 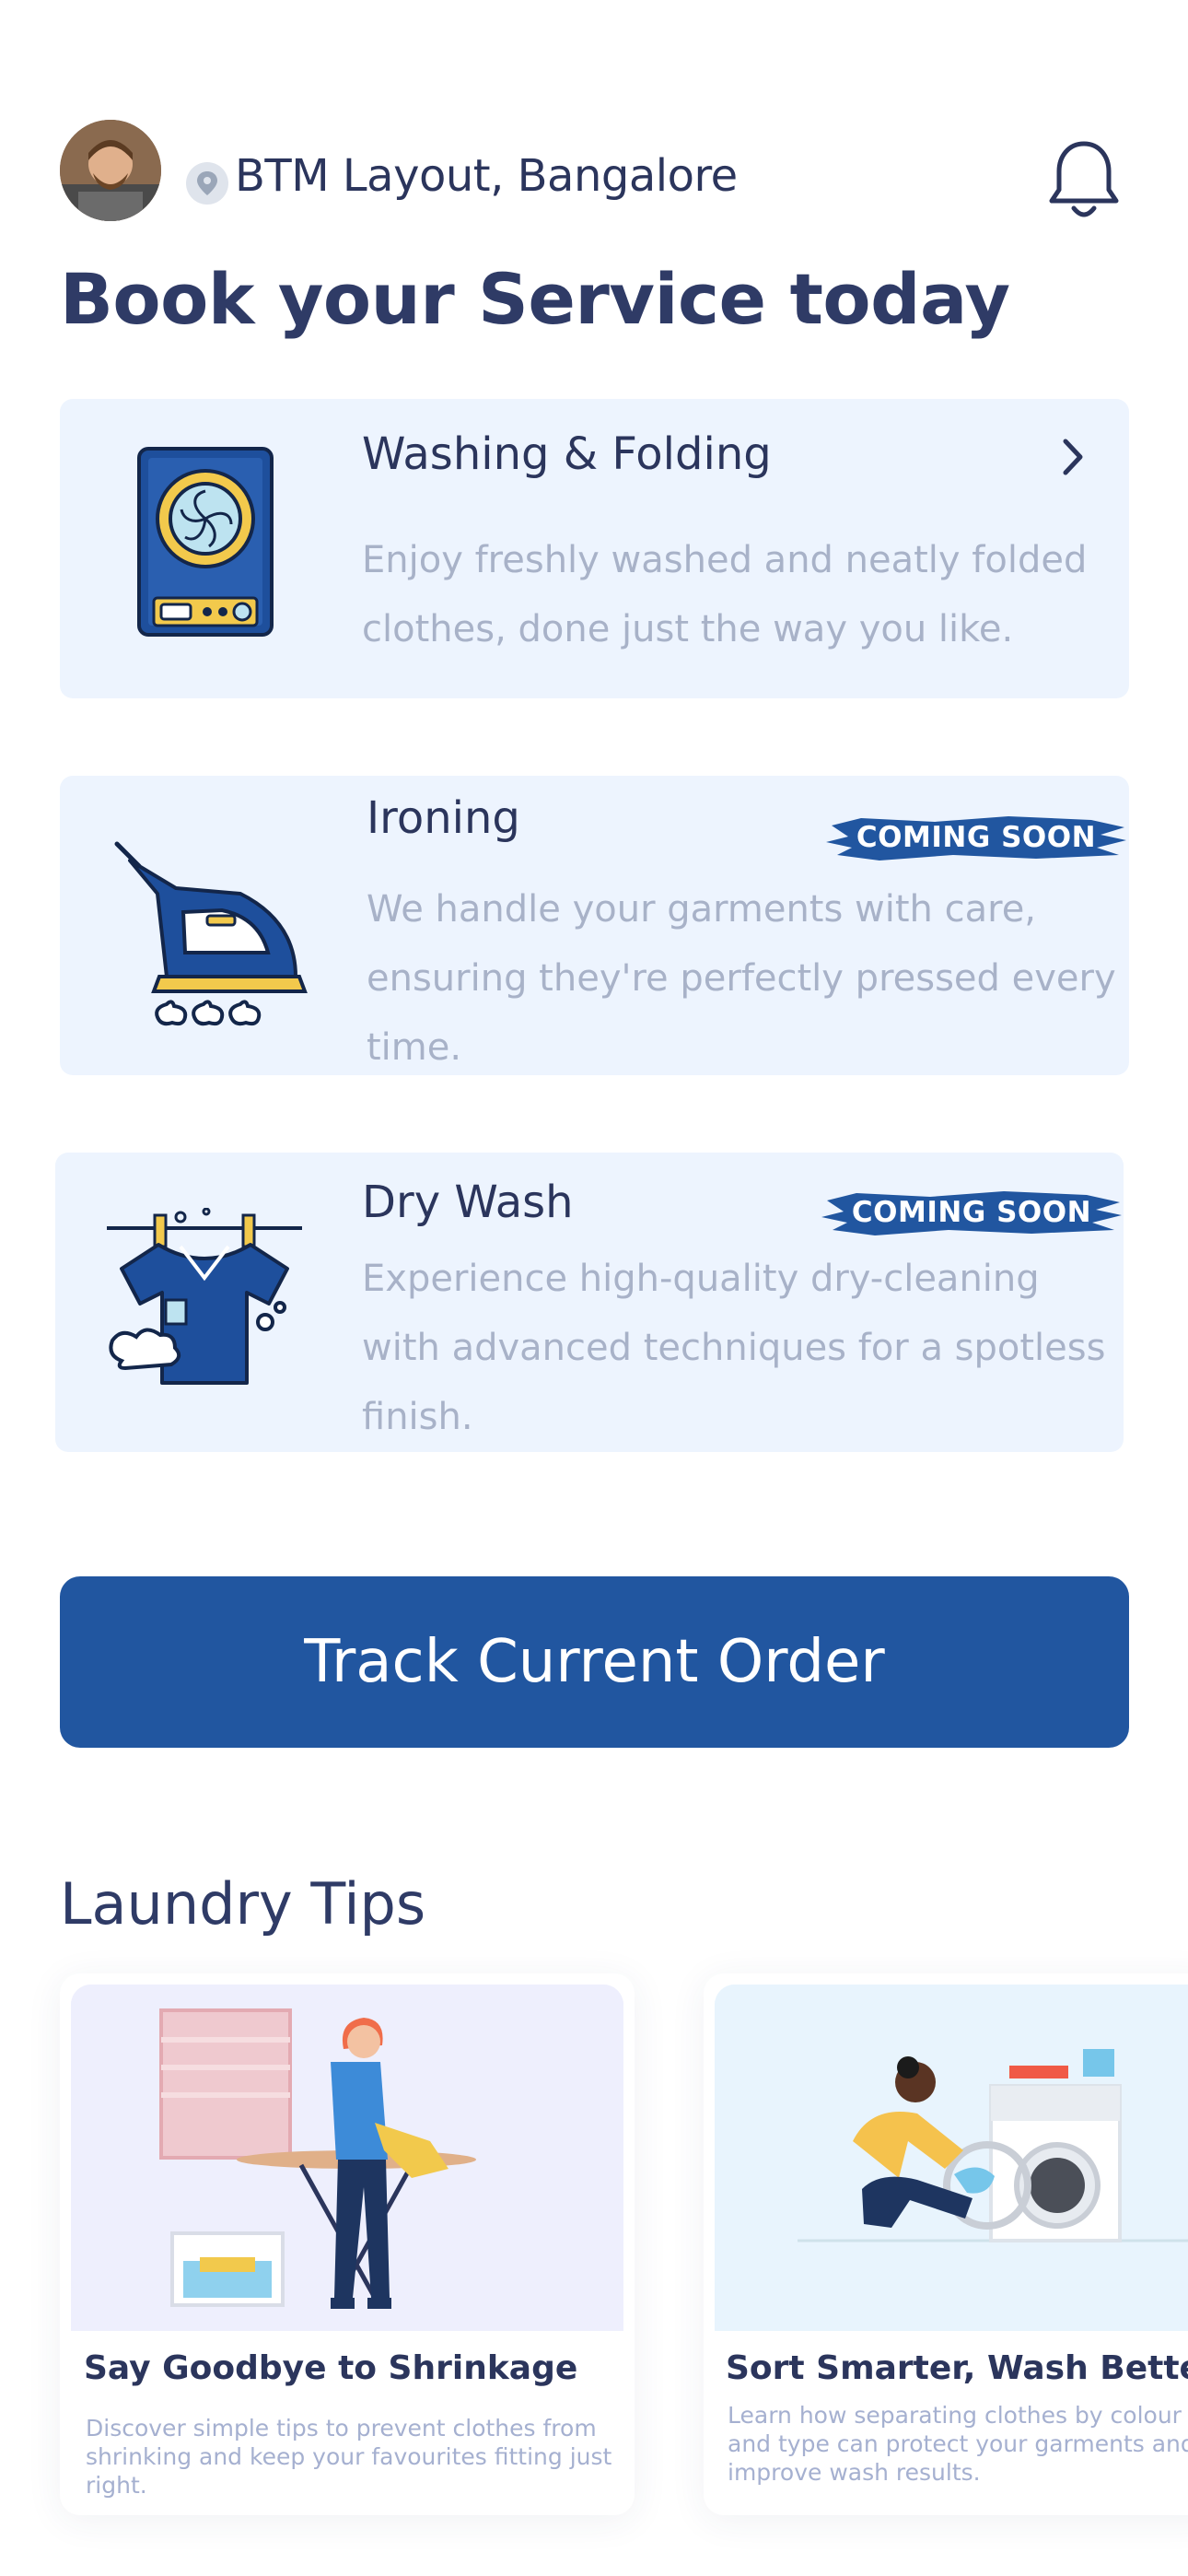 What do you see at coordinates (957, 2368) in the screenshot?
I see `tip-title: Sort Smarter, Wash Better` at bounding box center [957, 2368].